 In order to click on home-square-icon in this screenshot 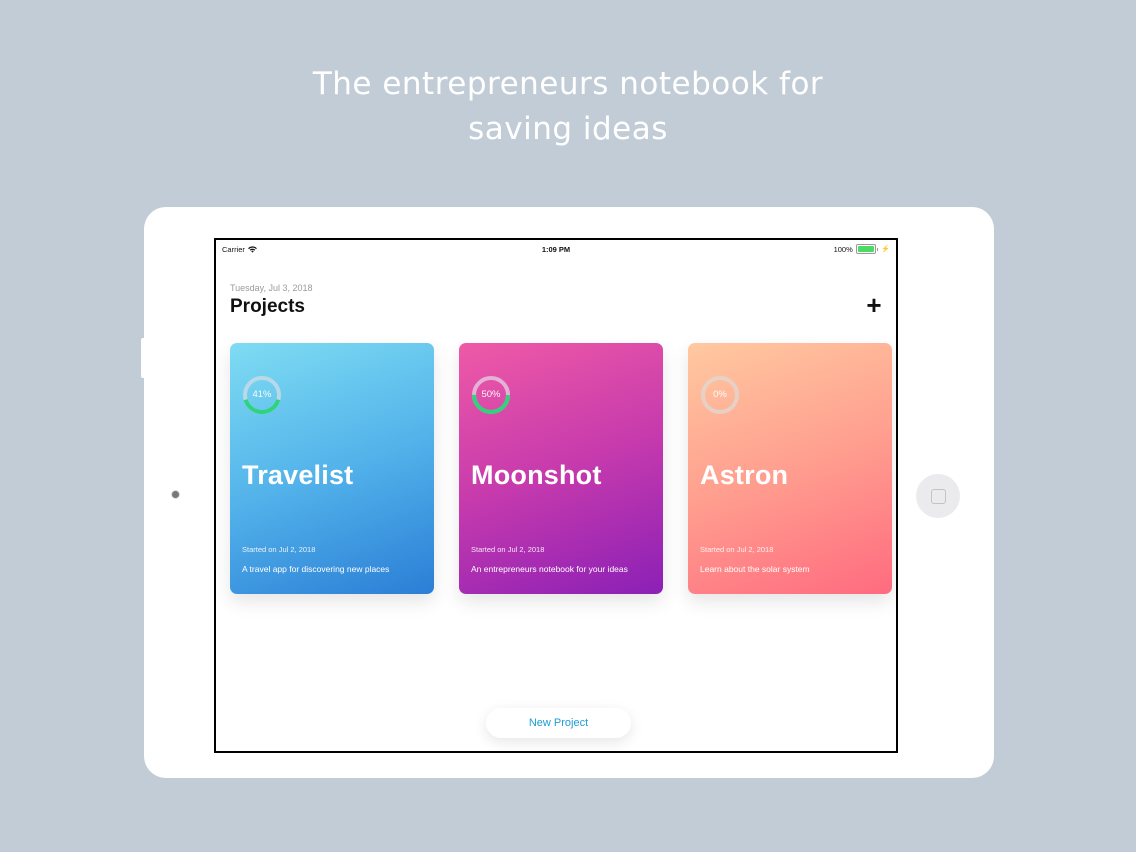, I will do `click(938, 496)`.